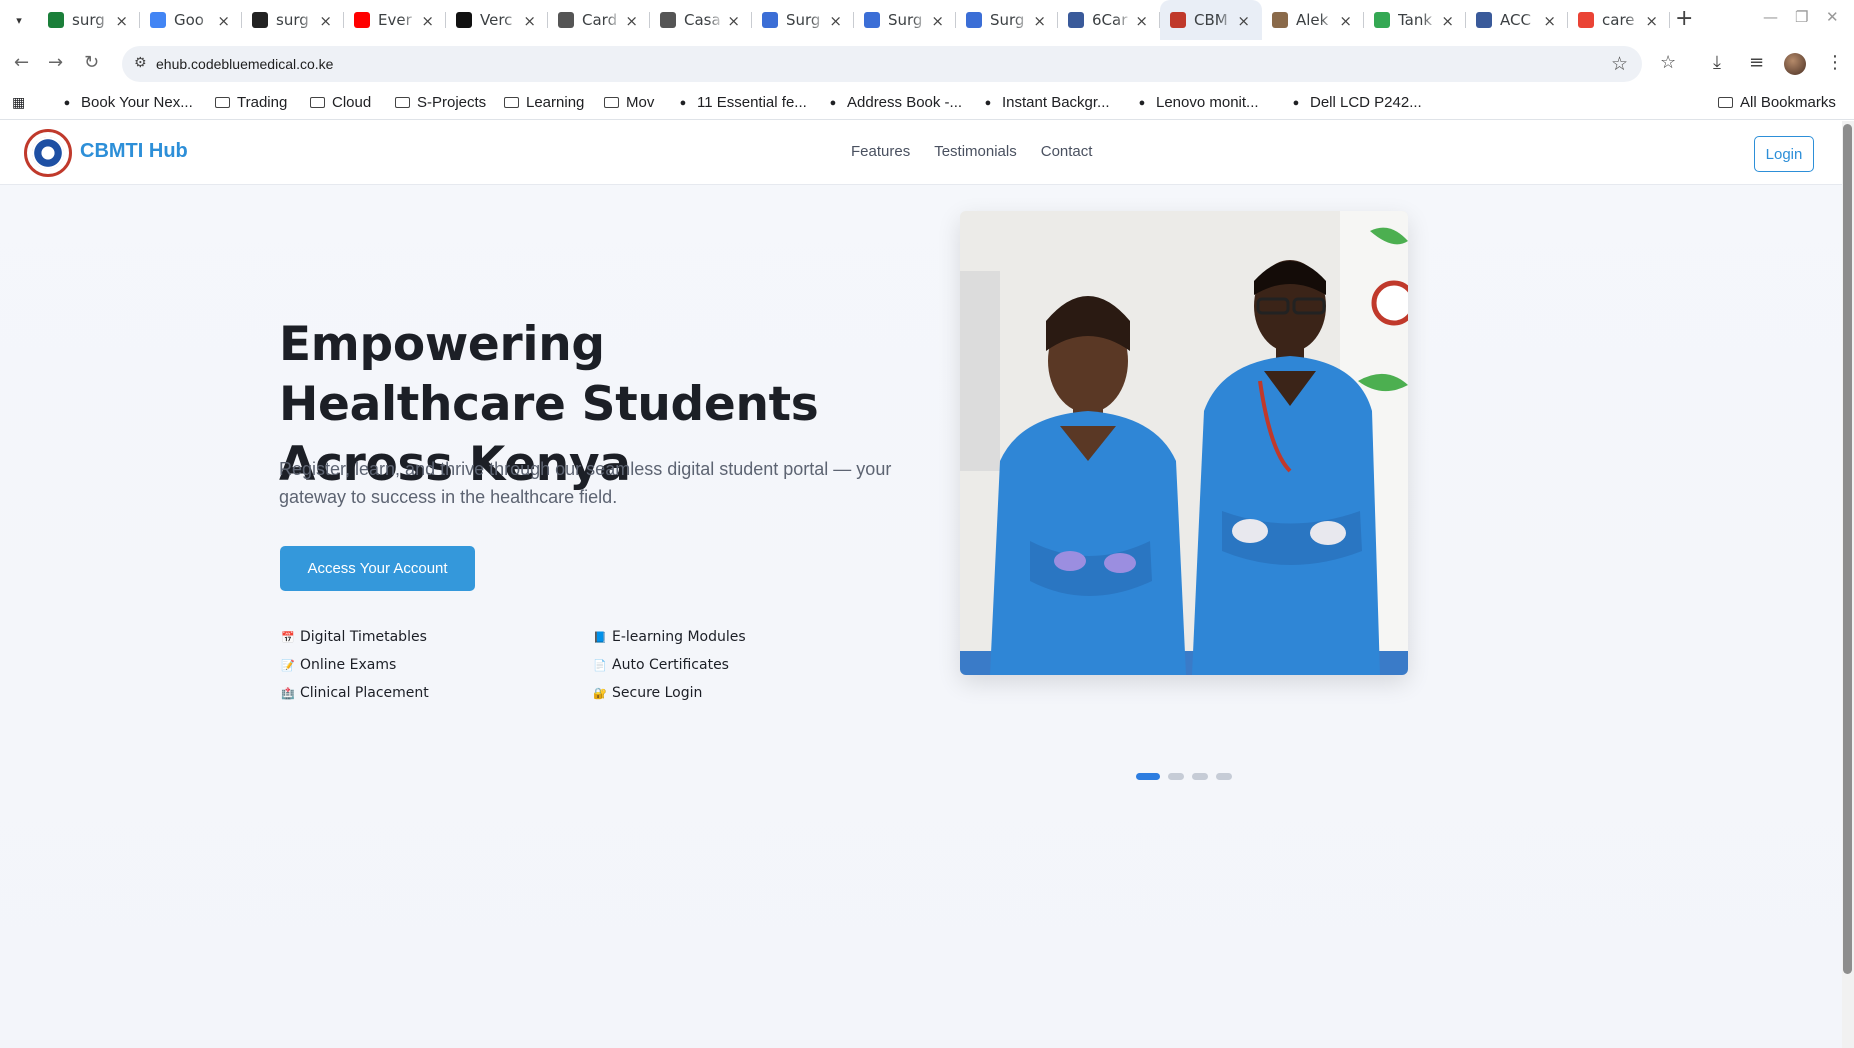  I want to click on address-bar: ⚙ ehub.codebluemedical.co.ke ☆, so click(882, 64).